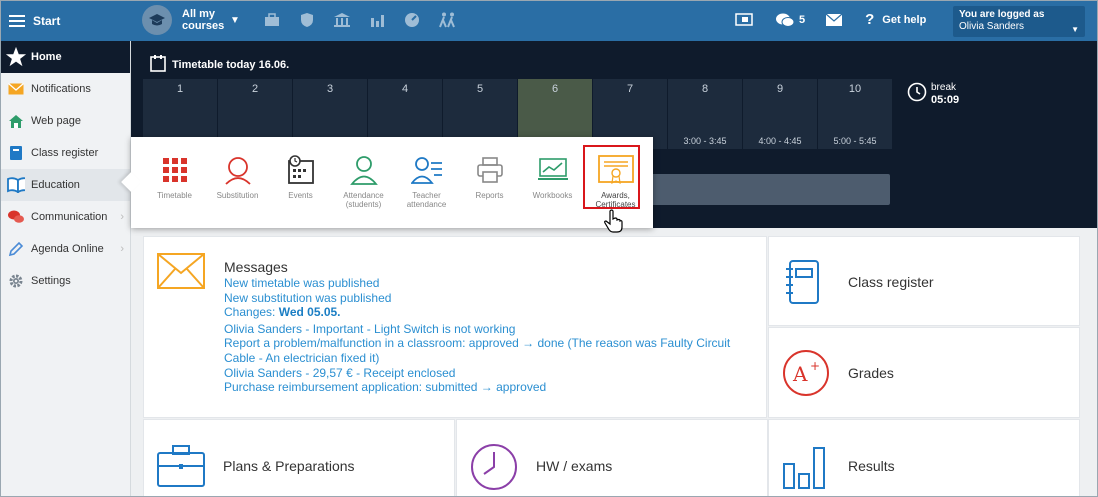 This screenshot has height=497, width=1098. Describe the element at coordinates (301, 171) in the screenshot. I see `calendar-clock-icon` at that location.